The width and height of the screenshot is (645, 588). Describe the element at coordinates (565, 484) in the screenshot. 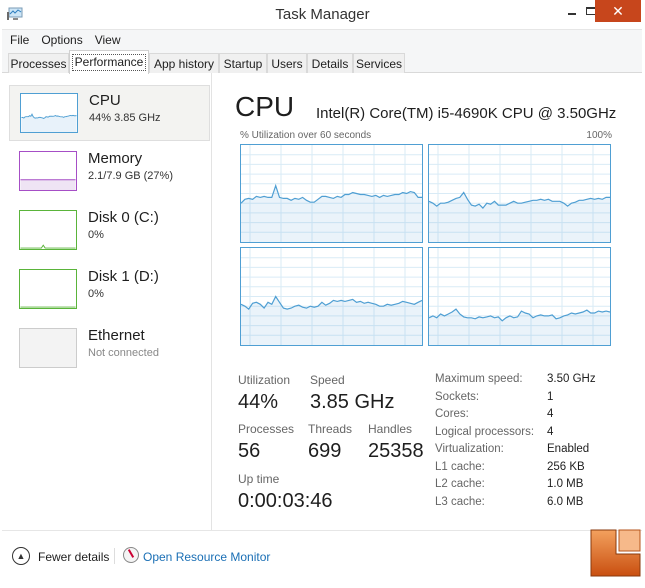

I see `info-value: 1.0 MB` at that location.